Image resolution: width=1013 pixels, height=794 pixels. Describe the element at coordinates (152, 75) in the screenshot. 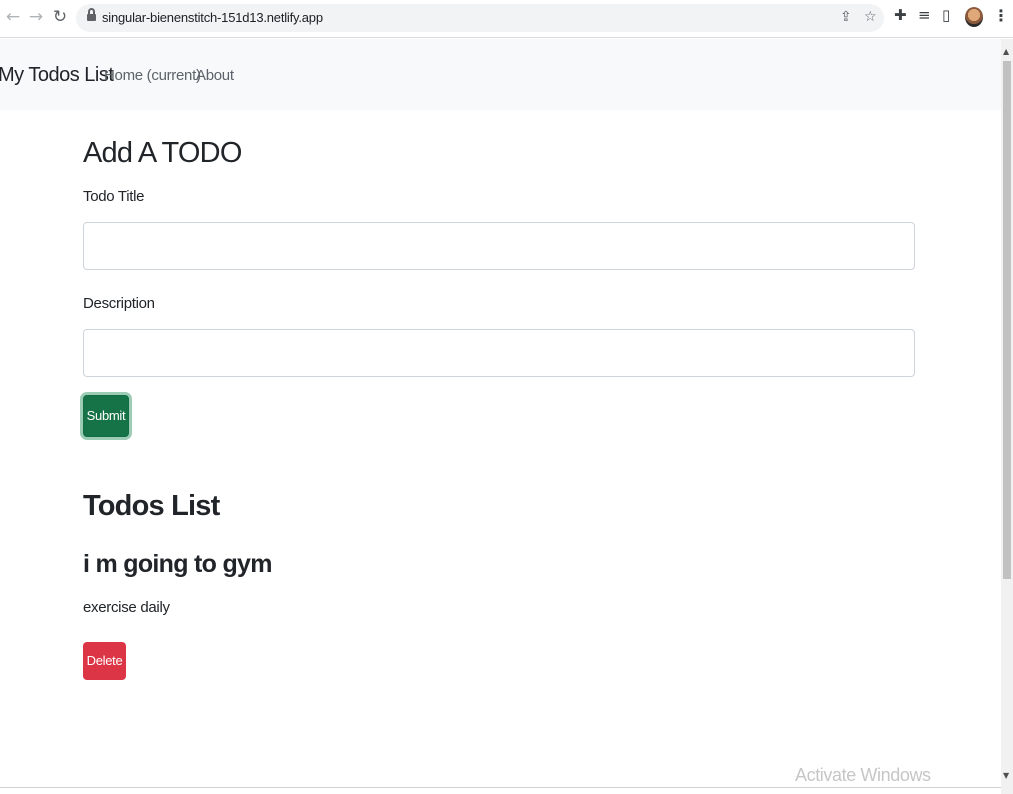

I see `nav-link-home: Home (current)` at that location.